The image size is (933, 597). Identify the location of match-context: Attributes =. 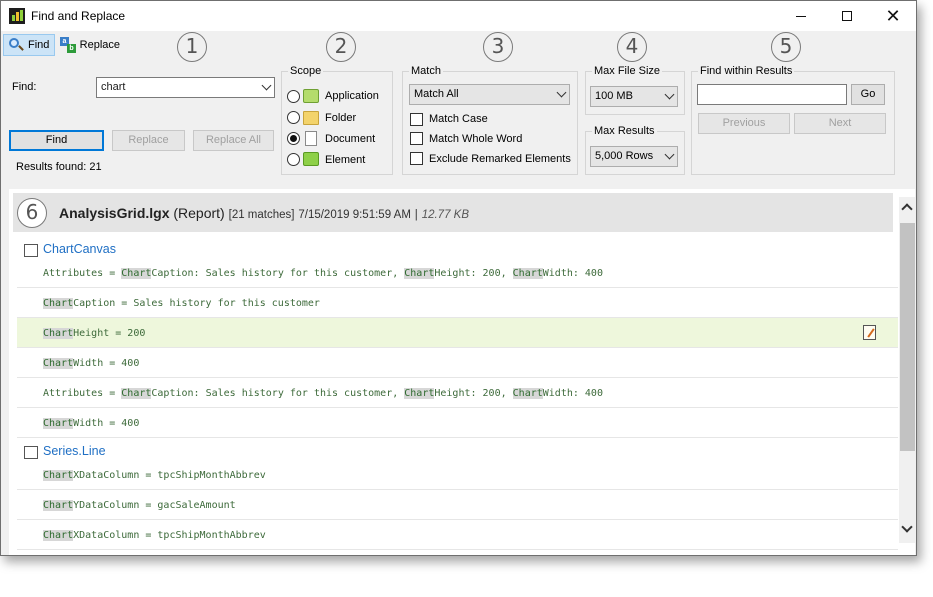
(82, 393).